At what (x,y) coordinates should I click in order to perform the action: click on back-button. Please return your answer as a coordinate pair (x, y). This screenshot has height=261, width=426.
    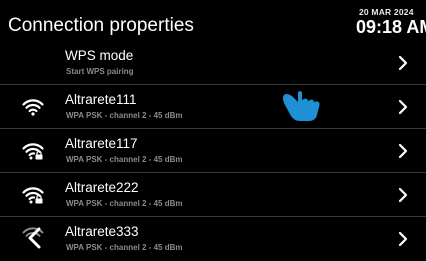
    Looking at the image, I should click on (35, 238).